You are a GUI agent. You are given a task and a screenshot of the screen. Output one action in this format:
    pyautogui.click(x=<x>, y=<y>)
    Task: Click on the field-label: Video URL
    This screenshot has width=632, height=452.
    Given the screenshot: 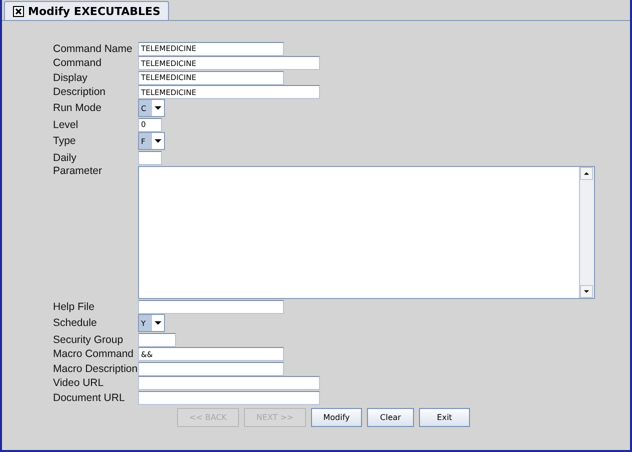 What is the action you would take?
    pyautogui.click(x=79, y=383)
    